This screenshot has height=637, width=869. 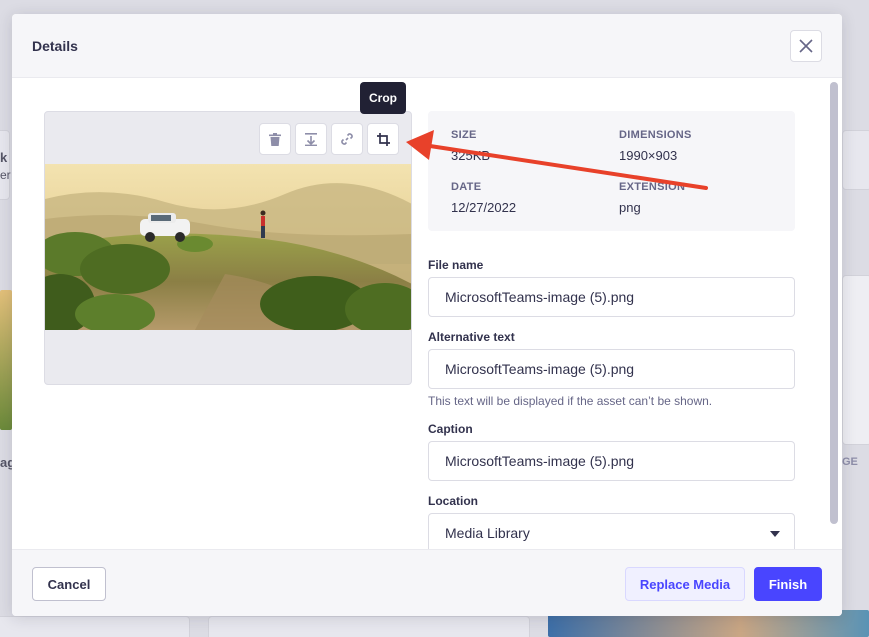 I want to click on extension-label: EXTENSION, so click(x=652, y=187).